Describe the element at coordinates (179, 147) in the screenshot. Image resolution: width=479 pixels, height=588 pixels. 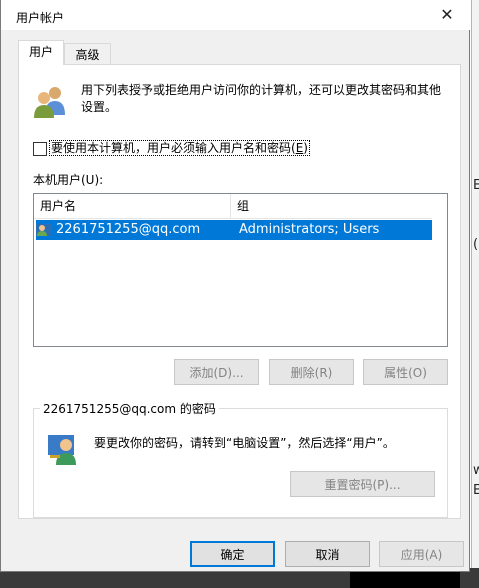
I see `require-login-label: 要使用本计算机，用户必须输入用户名和密码(E)` at that location.